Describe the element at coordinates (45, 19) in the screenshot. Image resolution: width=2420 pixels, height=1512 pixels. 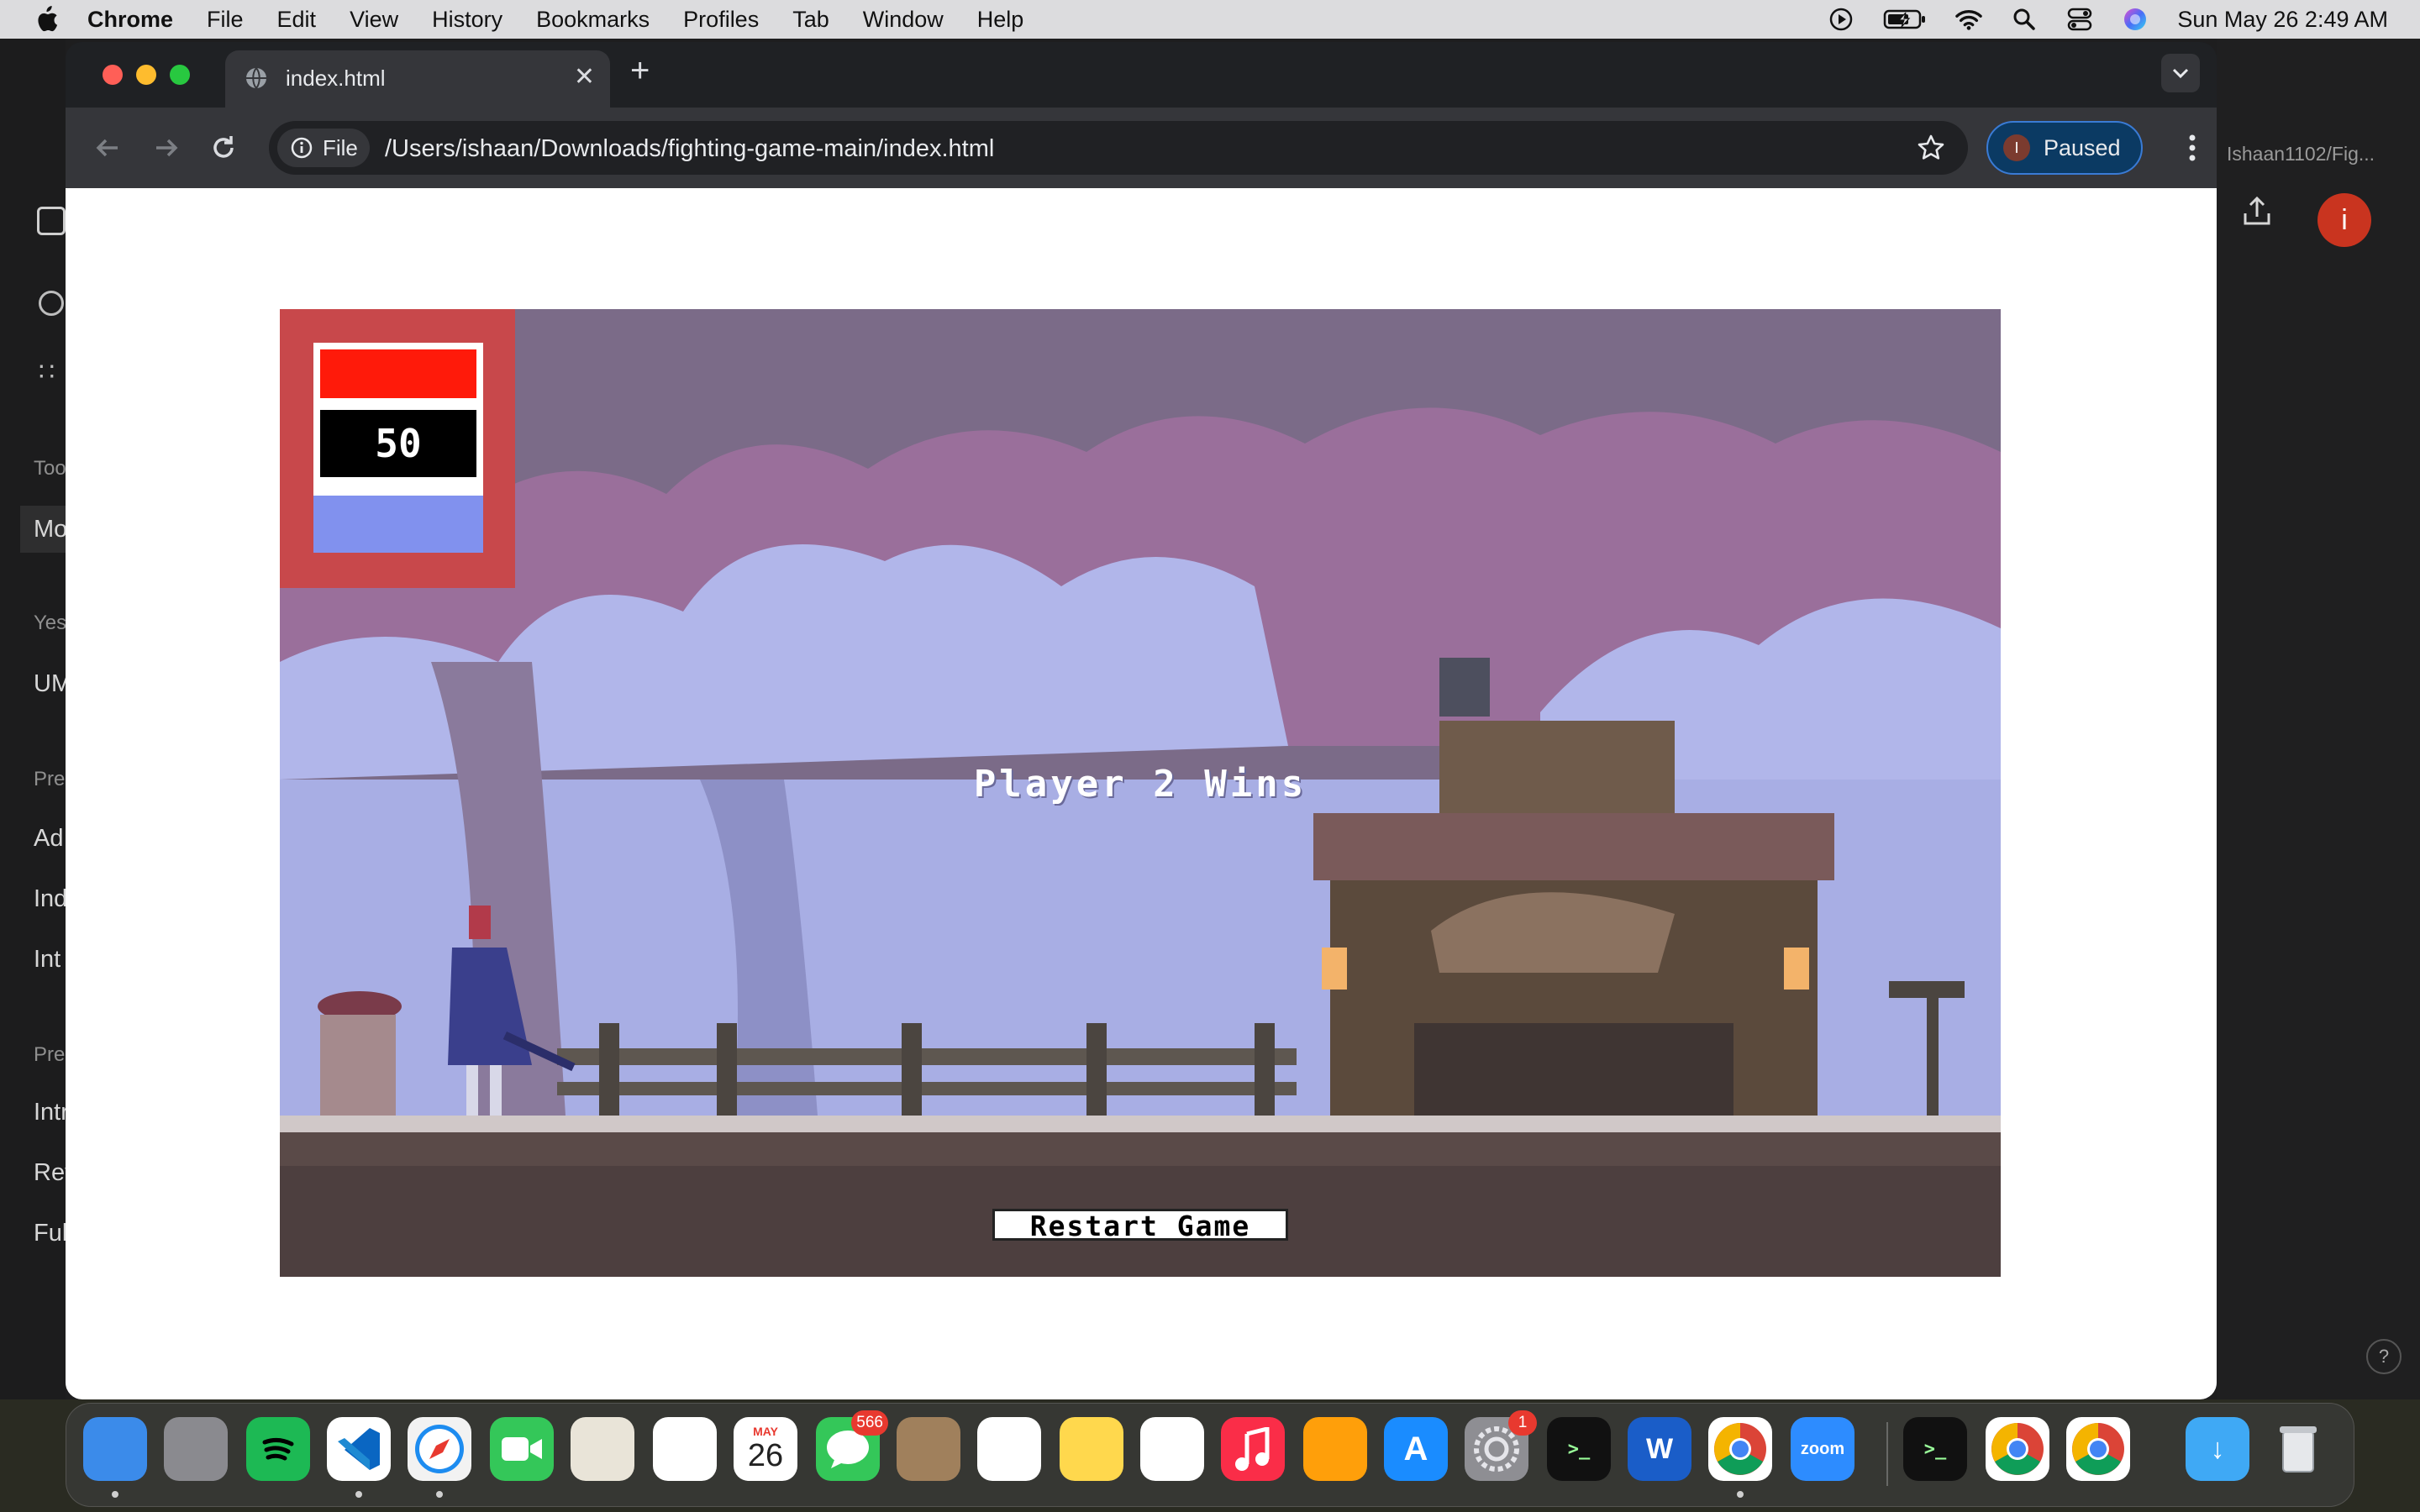
I see `apple-menu-icon` at that location.